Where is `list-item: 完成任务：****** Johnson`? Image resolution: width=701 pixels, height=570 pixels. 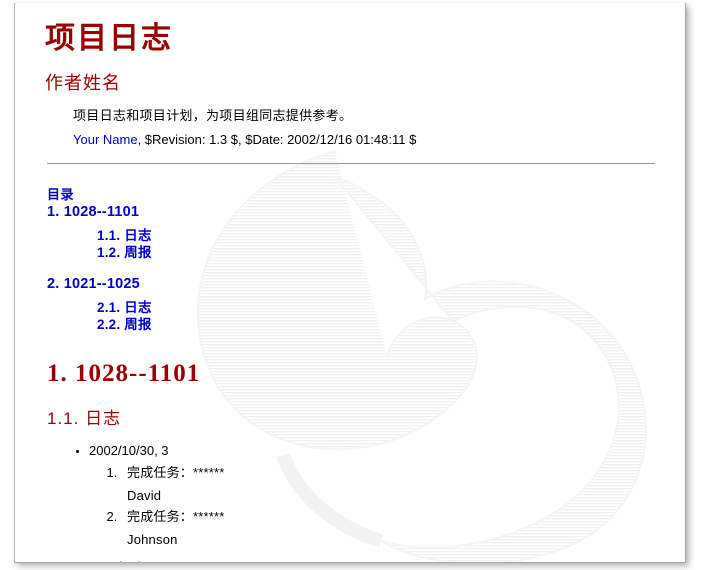 list-item: 完成任务：****** Johnson is located at coordinates (403, 530).